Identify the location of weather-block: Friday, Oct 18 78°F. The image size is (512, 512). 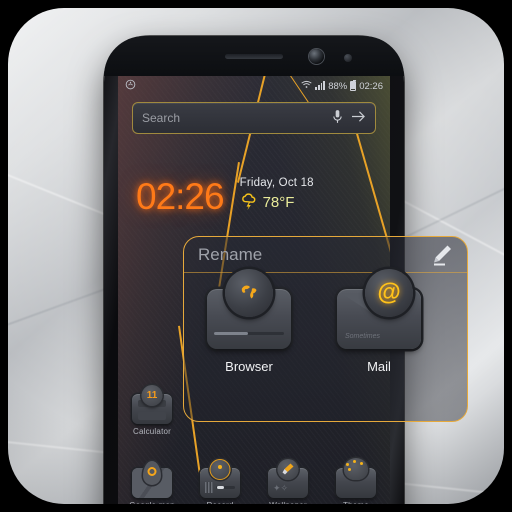
(277, 192).